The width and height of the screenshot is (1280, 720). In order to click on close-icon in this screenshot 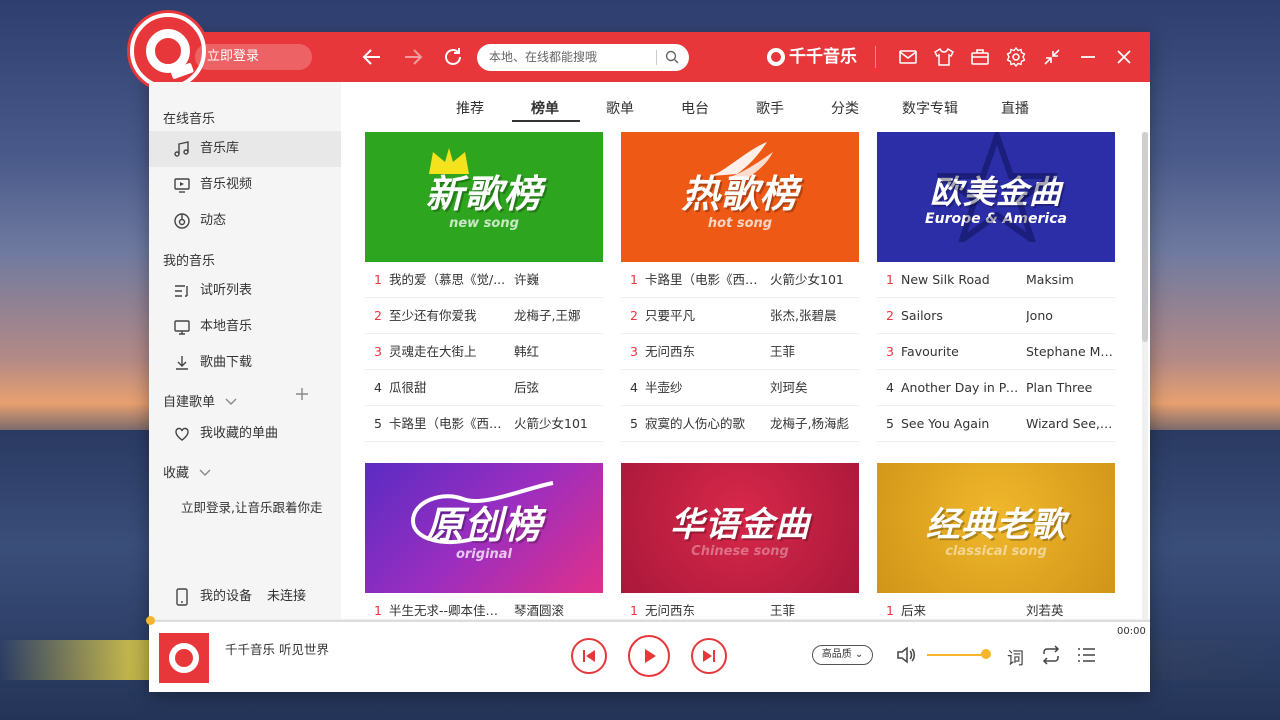, I will do `click(1124, 57)`.